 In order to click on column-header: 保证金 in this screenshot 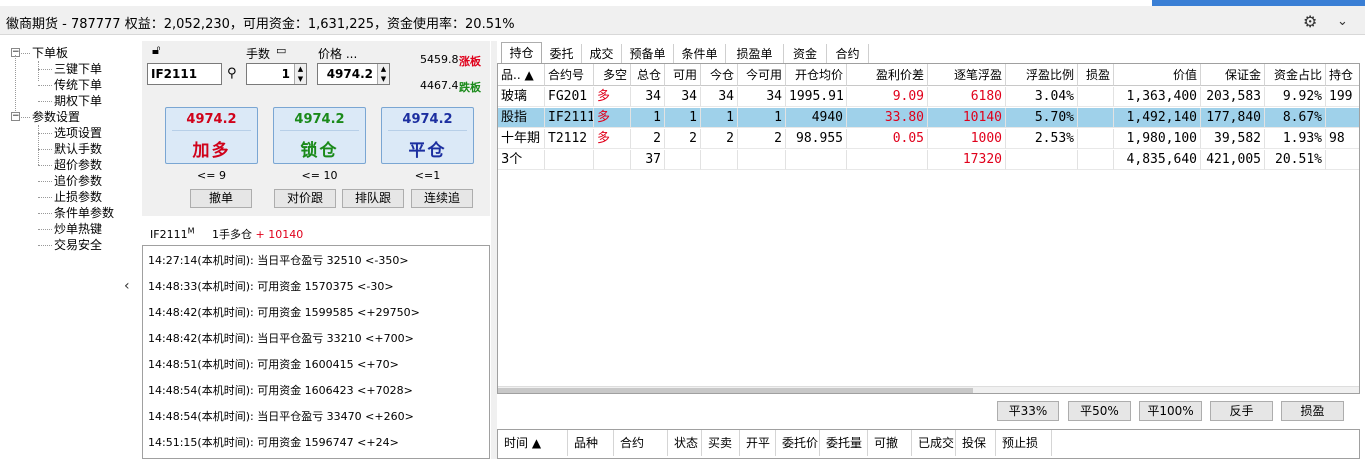, I will do `click(1233, 75)`.